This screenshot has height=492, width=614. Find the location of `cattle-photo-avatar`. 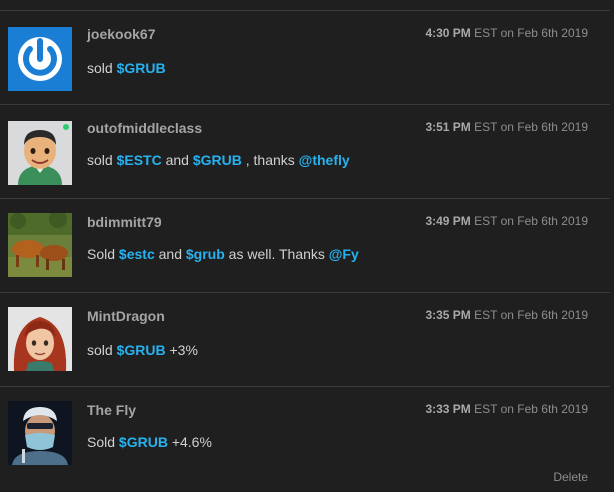

cattle-photo-avatar is located at coordinates (40, 245).